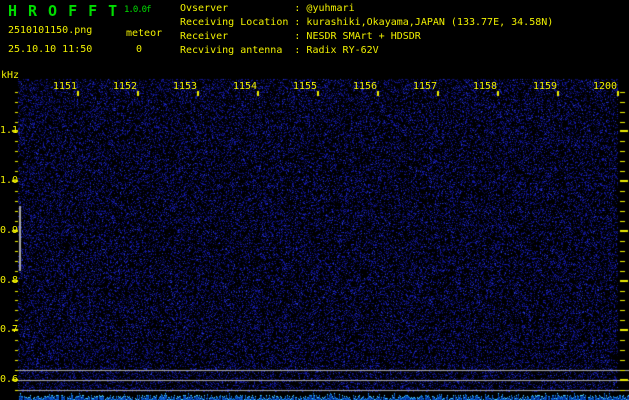 The image size is (629, 400). Describe the element at coordinates (65, 86) in the screenshot. I see `time-tick-label: 1151` at that location.